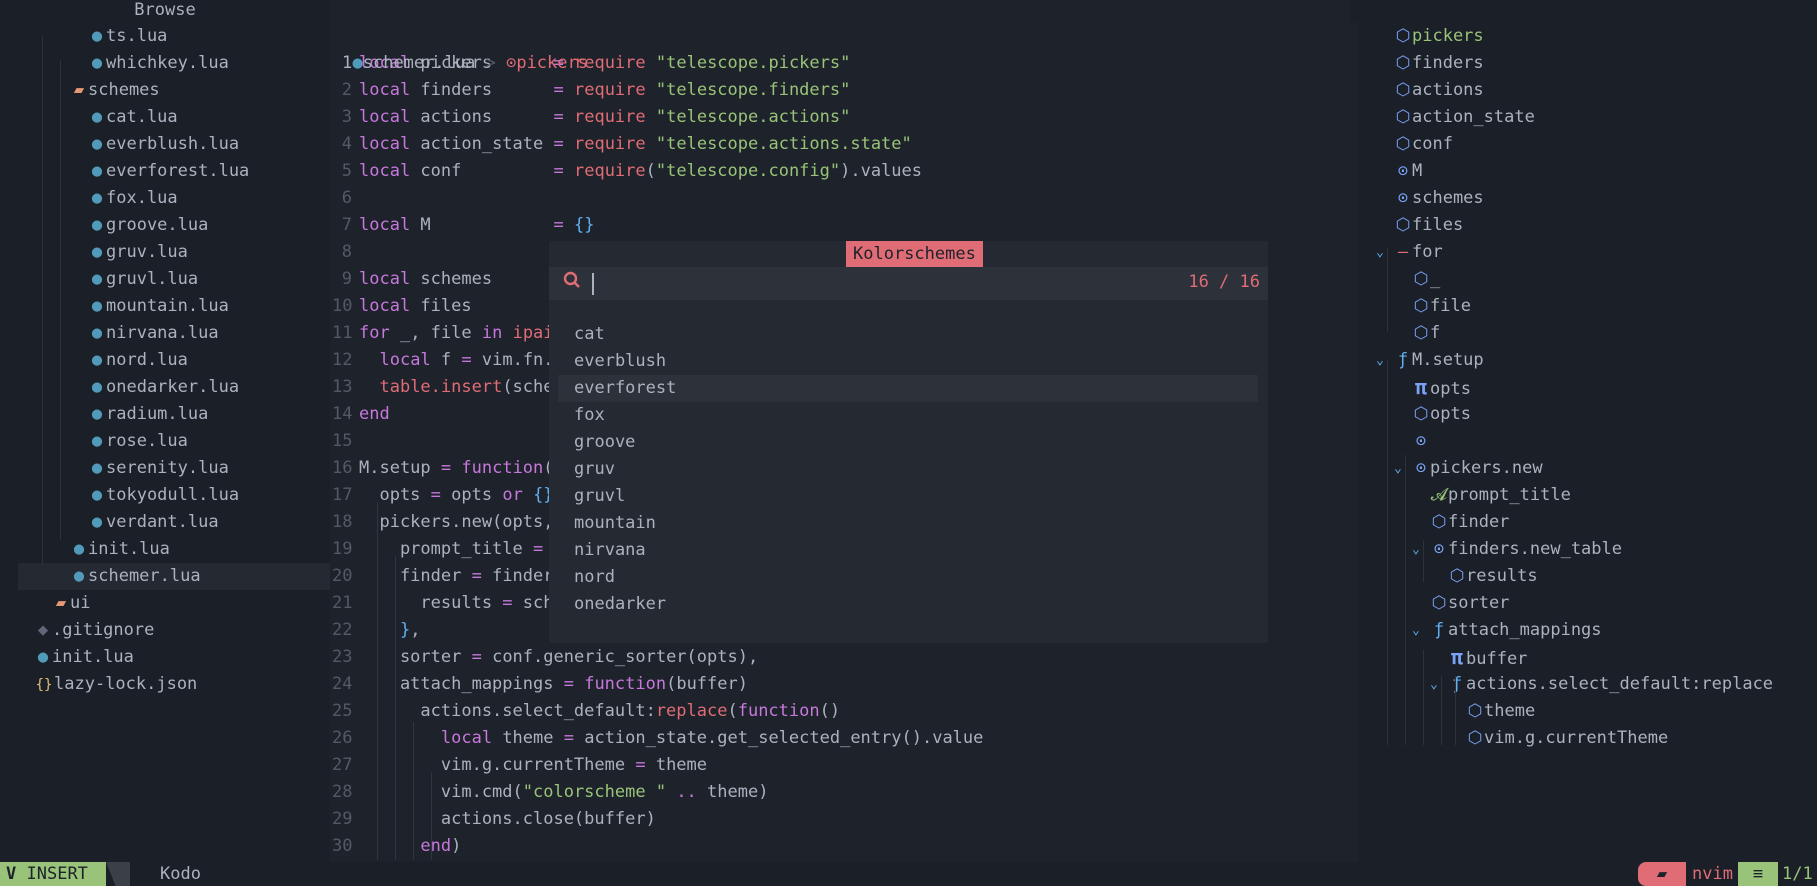 Image resolution: width=1817 pixels, height=886 pixels. I want to click on tree-item: ● everblush.lua, so click(165, 144).